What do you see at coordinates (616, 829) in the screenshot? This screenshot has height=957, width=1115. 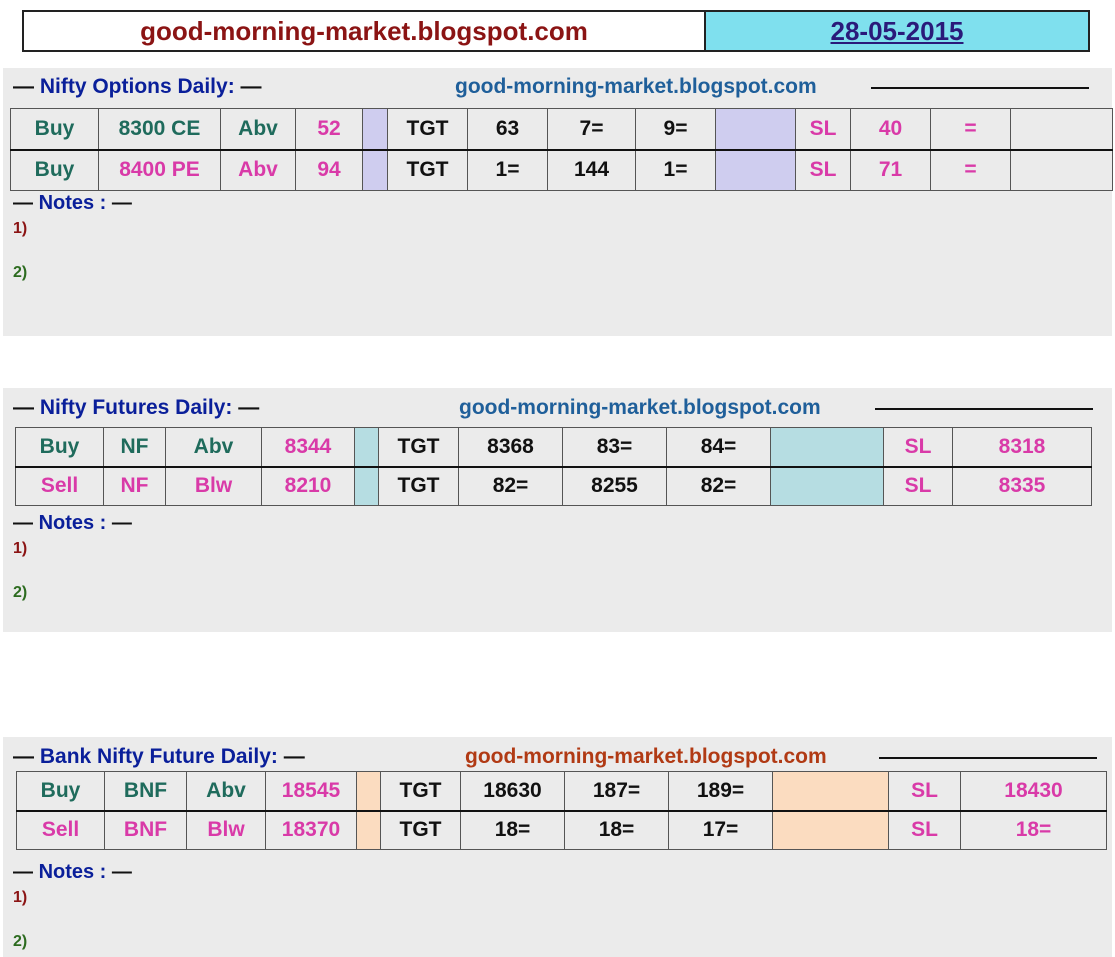 I see `target-2: 18=` at bounding box center [616, 829].